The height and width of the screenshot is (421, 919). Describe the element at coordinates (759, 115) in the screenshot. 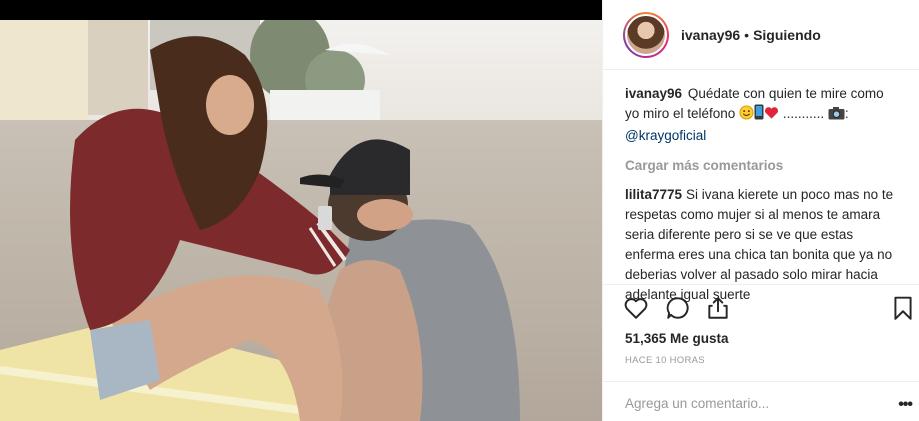

I see `mobile-phone-icon` at that location.